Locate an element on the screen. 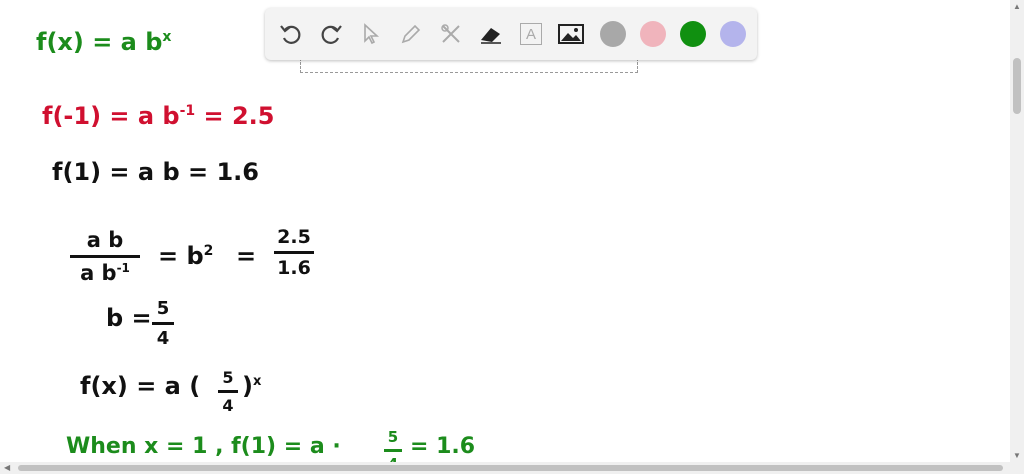  scroll-down-arrow-icon: ▼ is located at coordinates (1017, 455).